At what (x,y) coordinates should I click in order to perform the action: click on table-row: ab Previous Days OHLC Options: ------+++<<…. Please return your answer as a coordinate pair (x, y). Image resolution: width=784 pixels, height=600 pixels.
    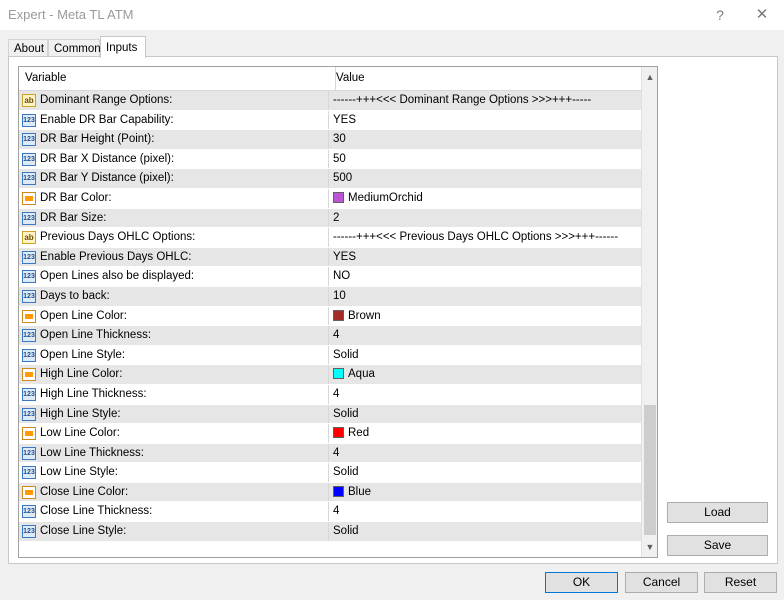
    Looking at the image, I should click on (330, 238).